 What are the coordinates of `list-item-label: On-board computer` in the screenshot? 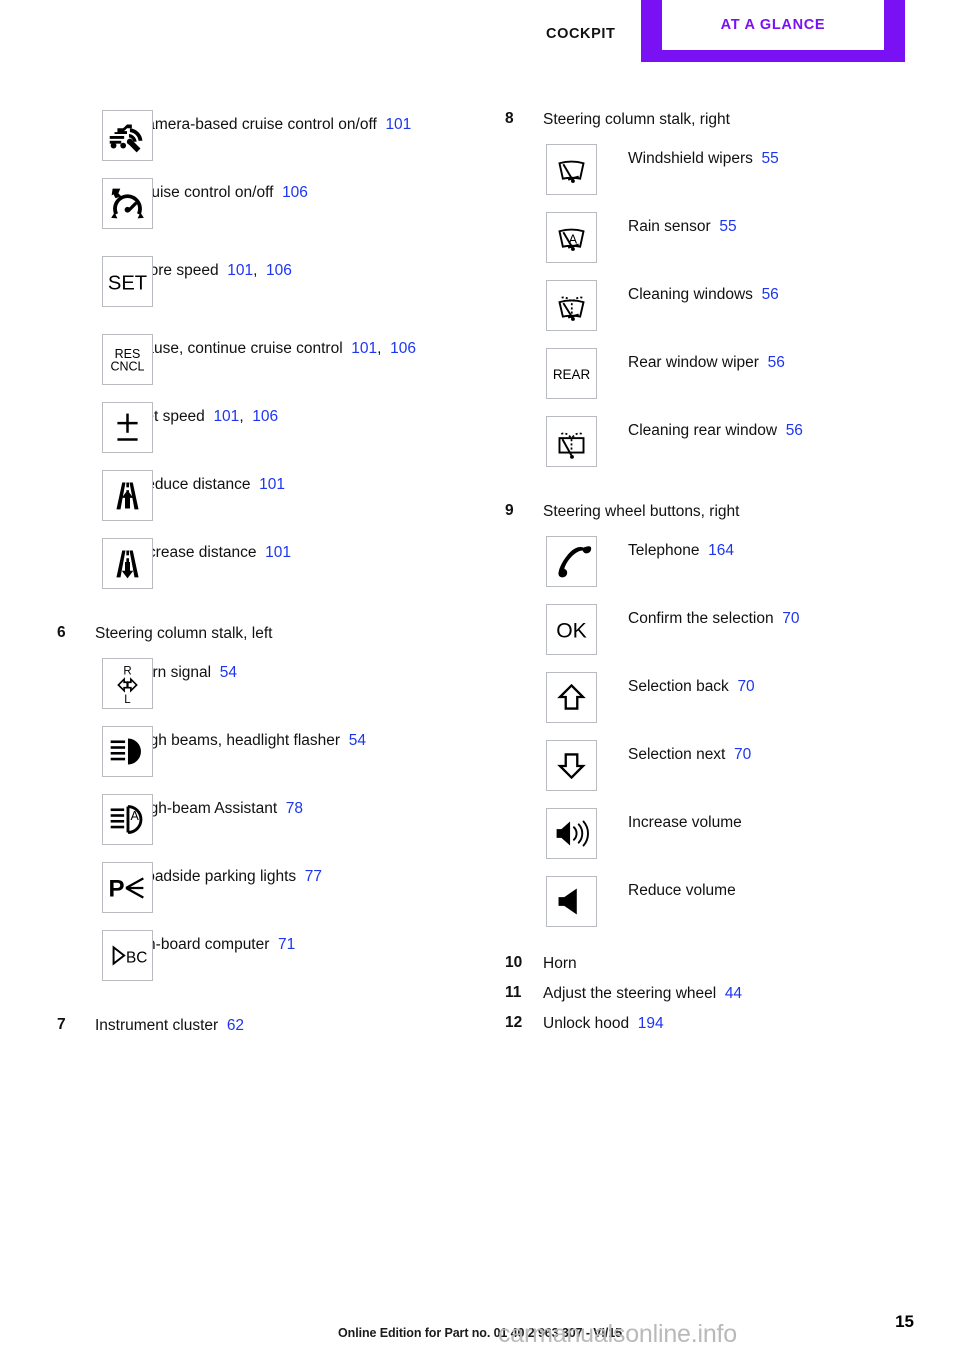 It's located at (202, 944).